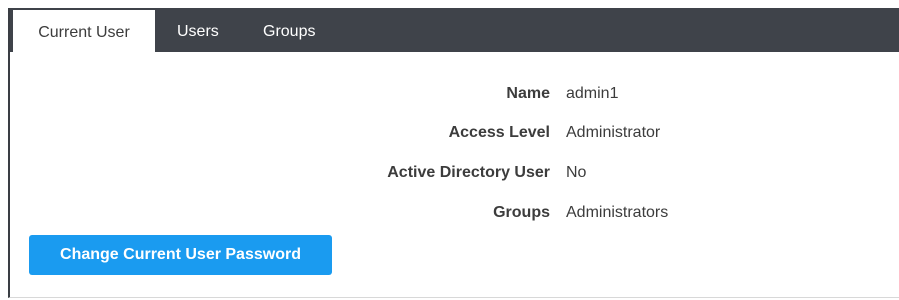 The width and height of the screenshot is (899, 300). I want to click on change-current-user-password-button: Change Current User Password, so click(180, 255).